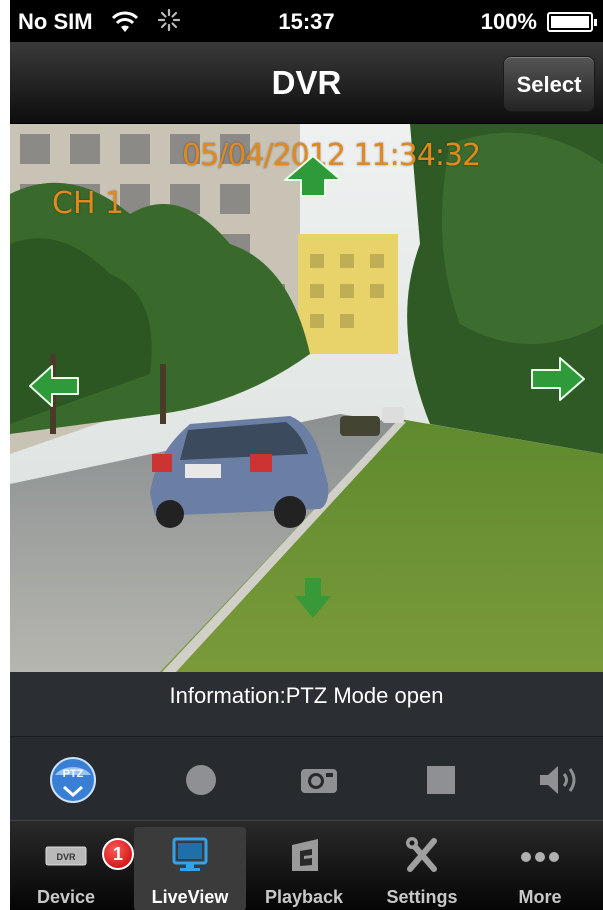  Describe the element at coordinates (201, 780) in the screenshot. I see `record-icon` at that location.